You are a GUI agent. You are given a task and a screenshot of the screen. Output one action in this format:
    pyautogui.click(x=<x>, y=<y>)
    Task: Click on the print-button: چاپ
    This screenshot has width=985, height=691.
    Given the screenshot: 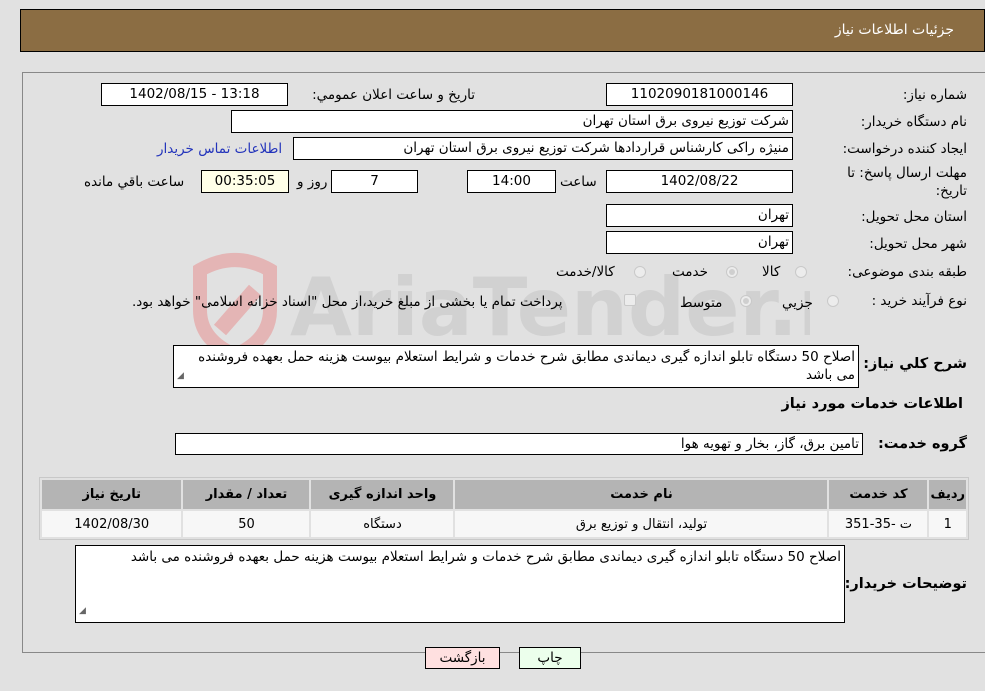 What is the action you would take?
    pyautogui.click(x=550, y=658)
    